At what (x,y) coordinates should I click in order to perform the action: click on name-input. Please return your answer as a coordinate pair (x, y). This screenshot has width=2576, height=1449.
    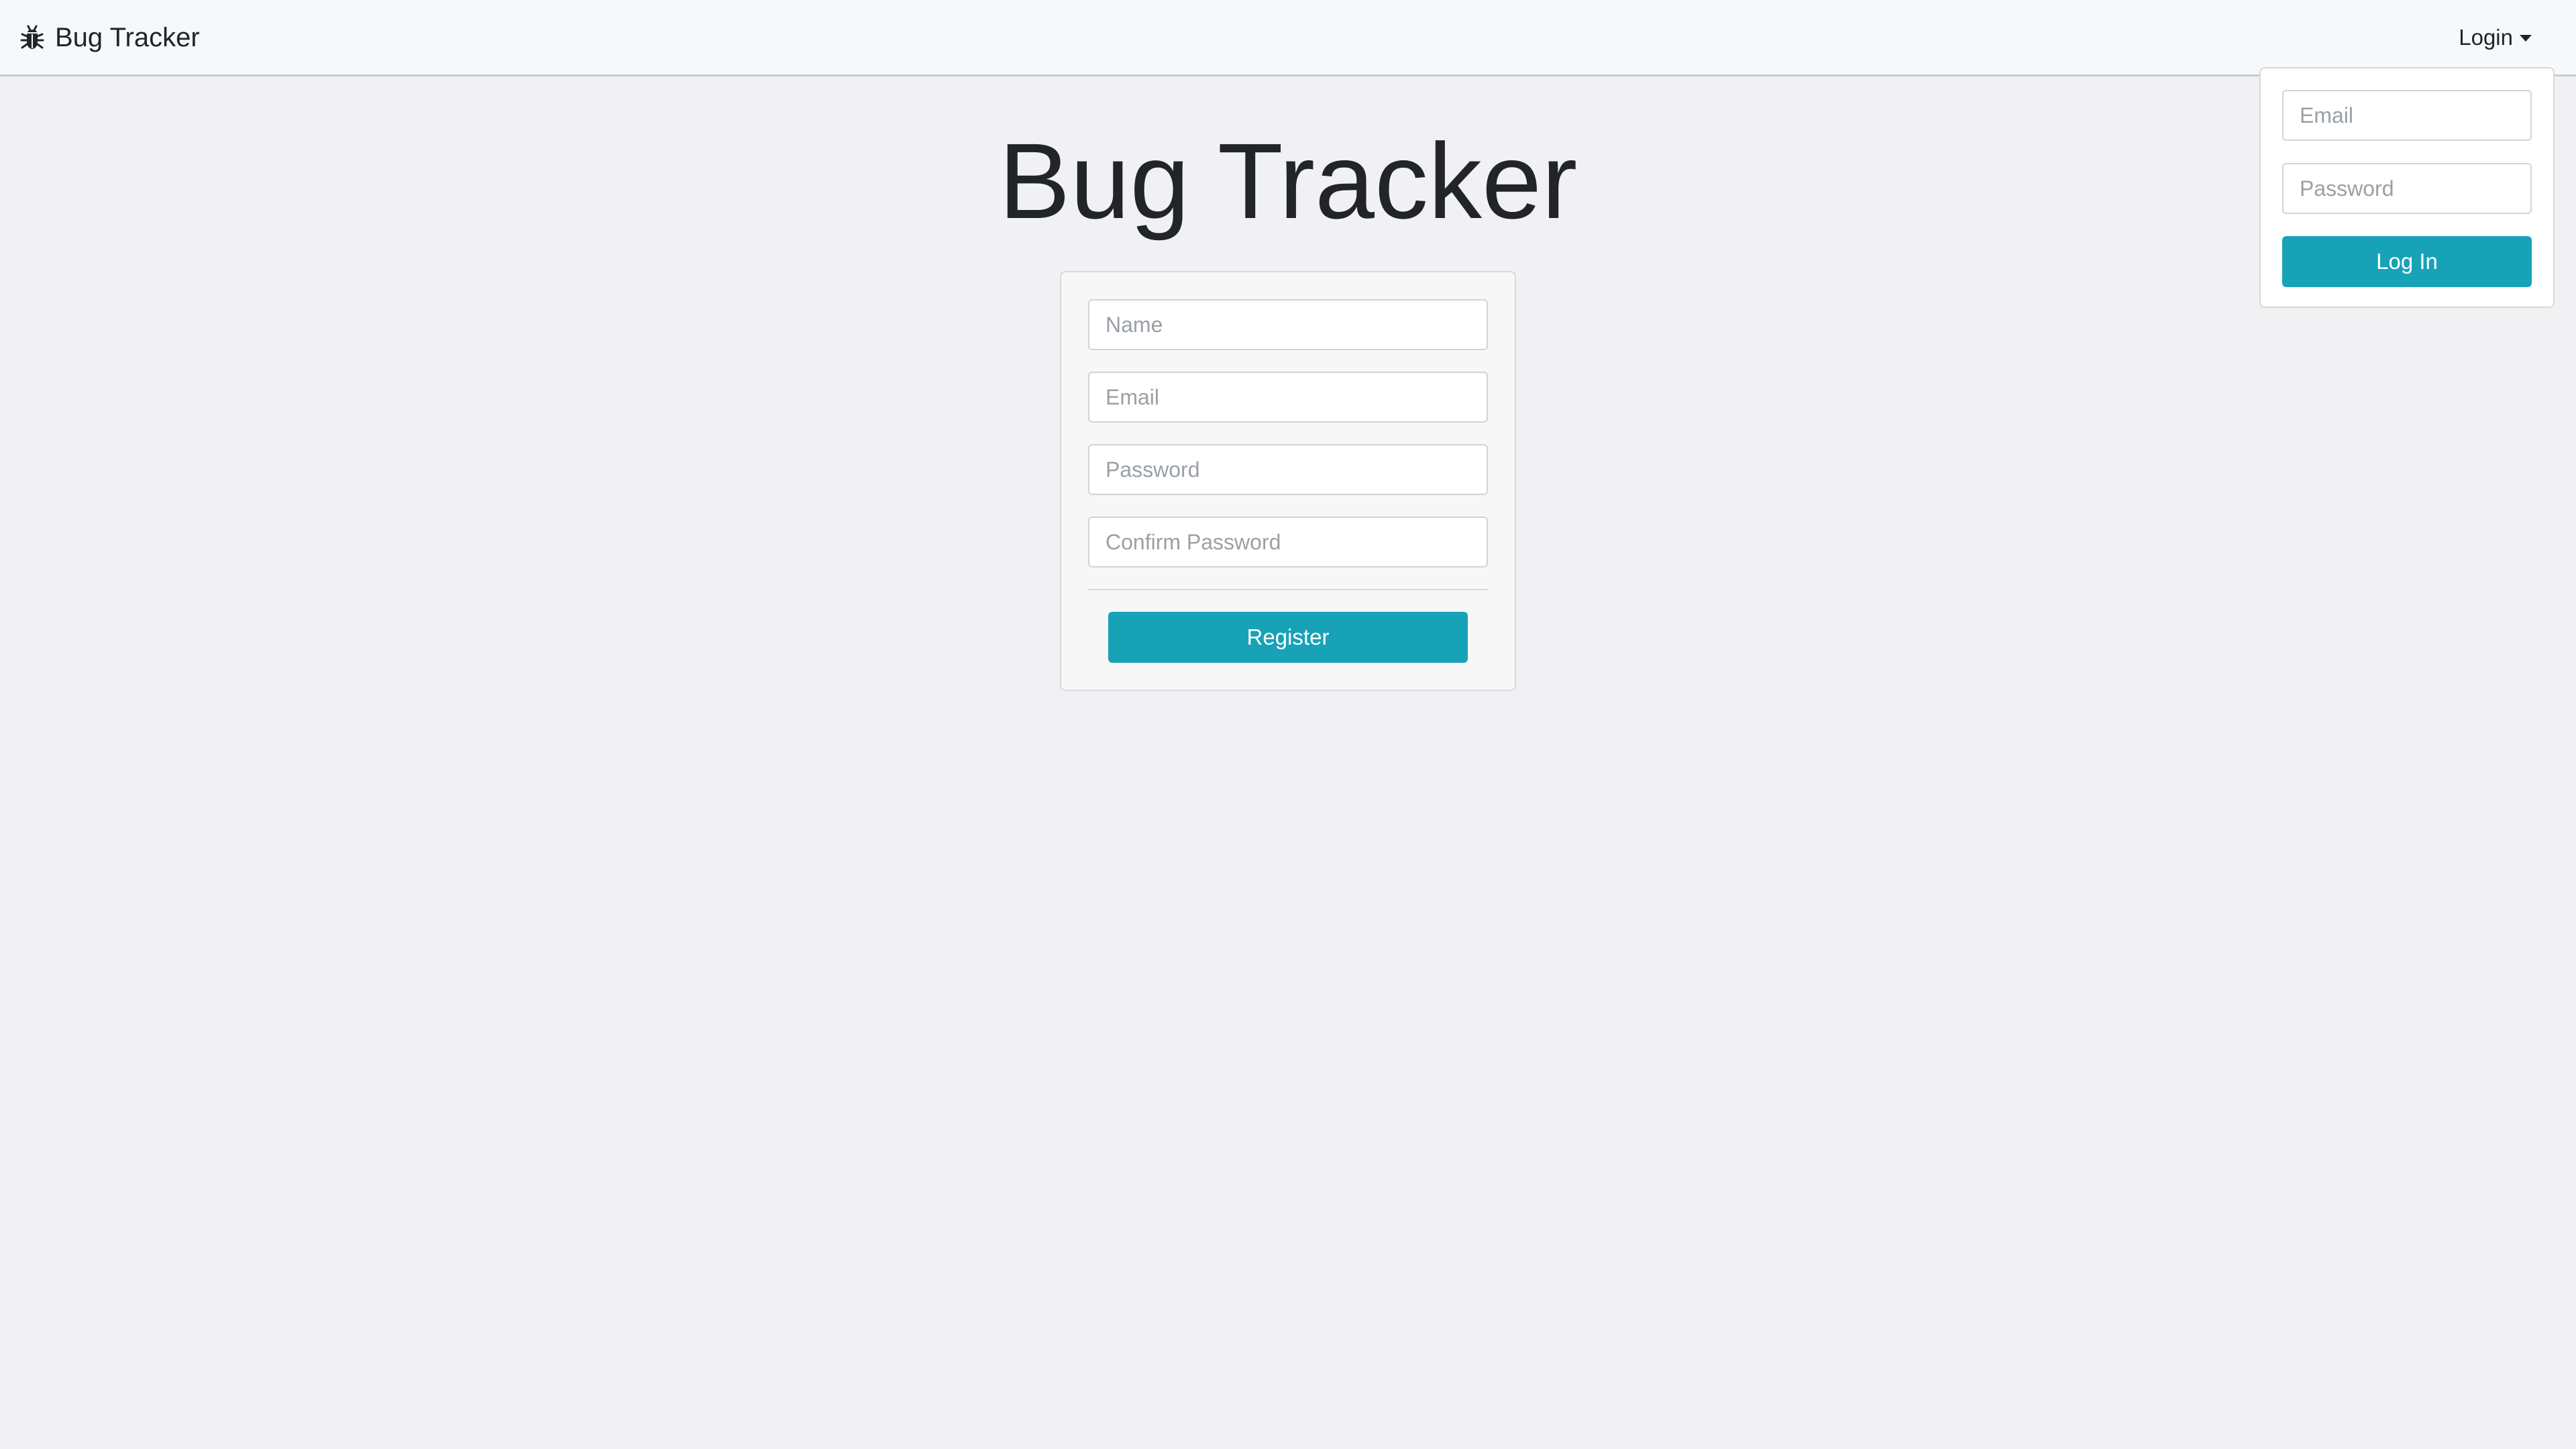
    Looking at the image, I should click on (1288, 324).